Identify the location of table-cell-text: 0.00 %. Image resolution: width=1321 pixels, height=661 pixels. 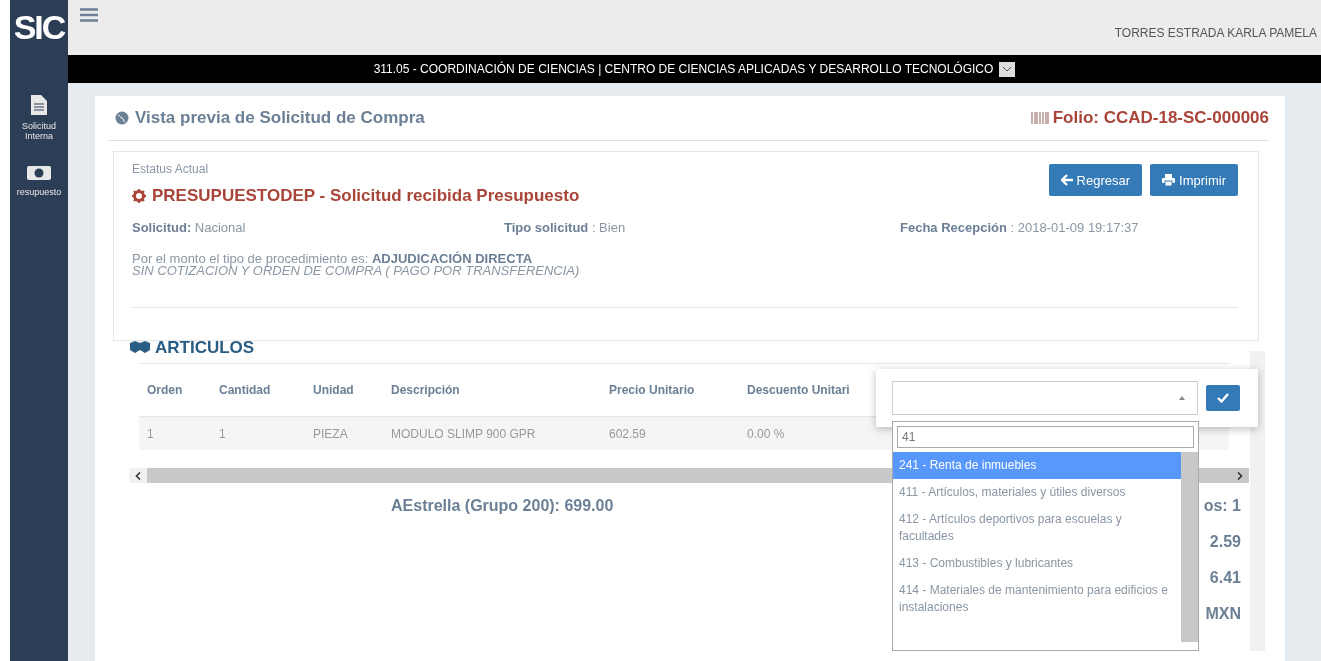
(765, 433).